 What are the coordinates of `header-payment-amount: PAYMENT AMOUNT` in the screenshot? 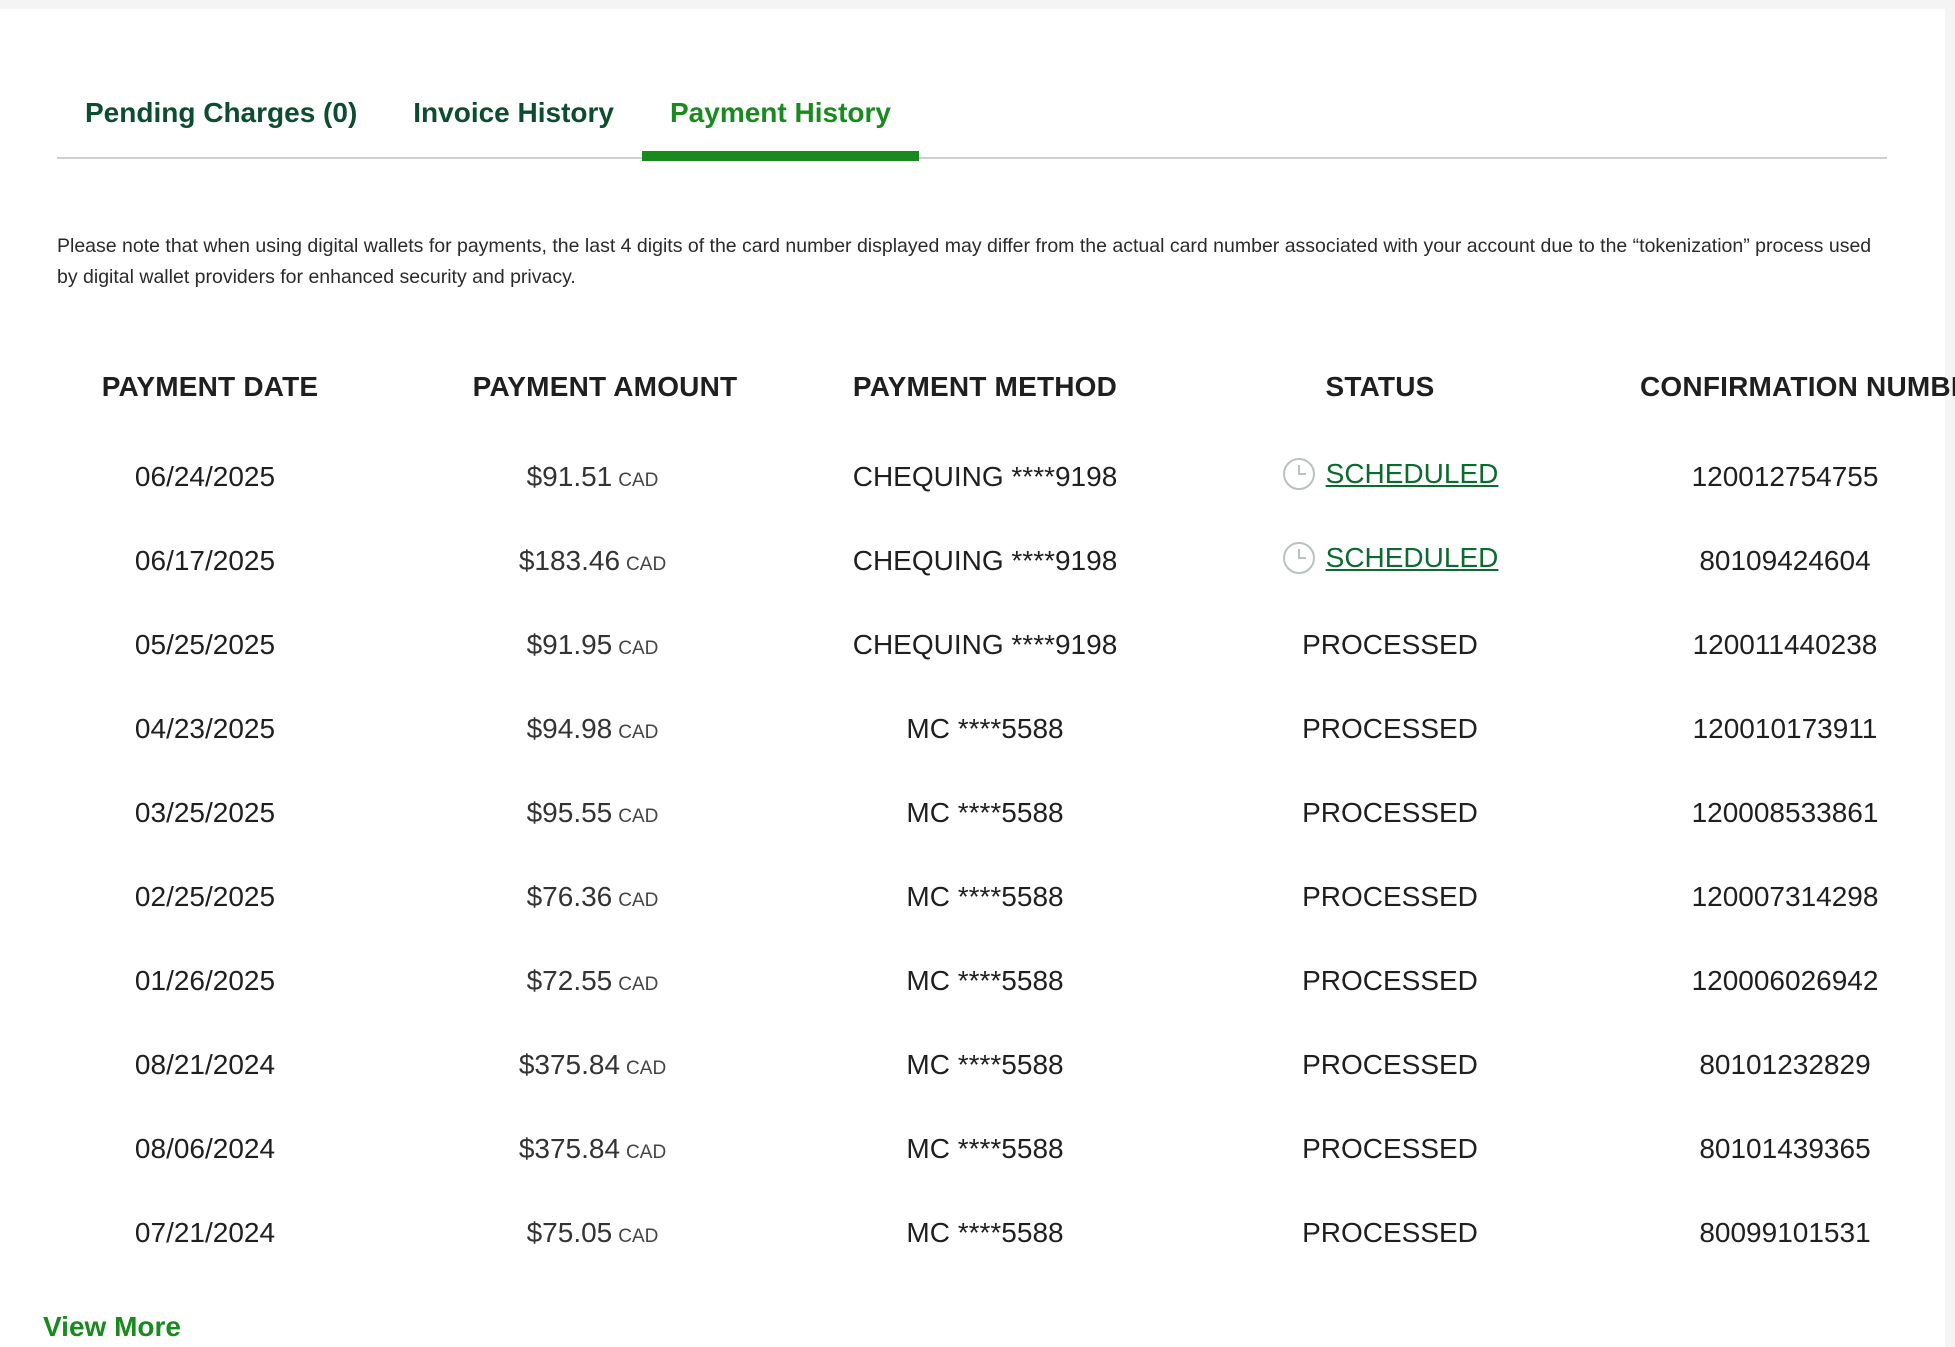 It's located at (605, 386).